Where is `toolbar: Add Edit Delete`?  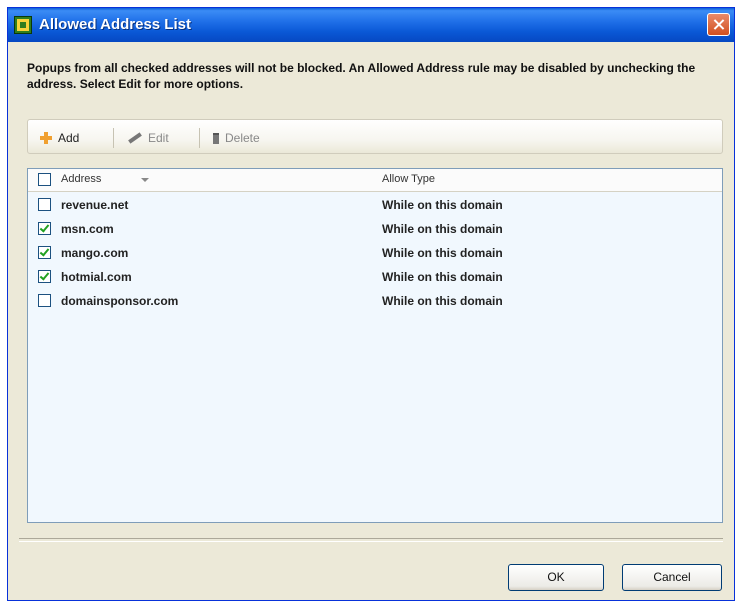
toolbar: Add Edit Delete is located at coordinates (375, 136).